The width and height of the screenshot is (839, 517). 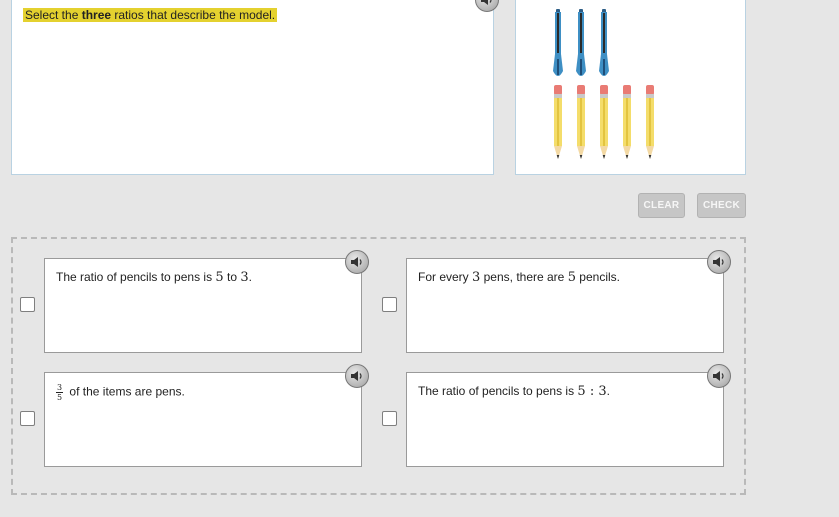 I want to click on choice-2-checkbox, so click(x=389, y=304).